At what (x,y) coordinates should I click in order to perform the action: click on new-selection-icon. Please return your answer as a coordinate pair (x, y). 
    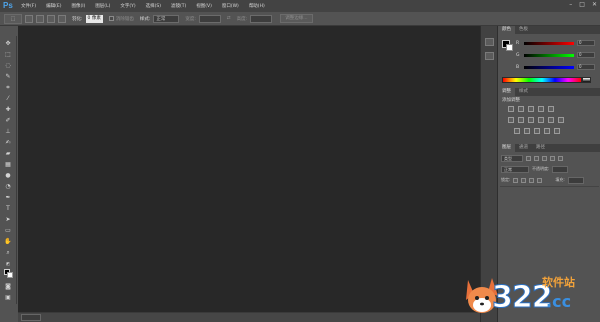
    Looking at the image, I should click on (29, 18).